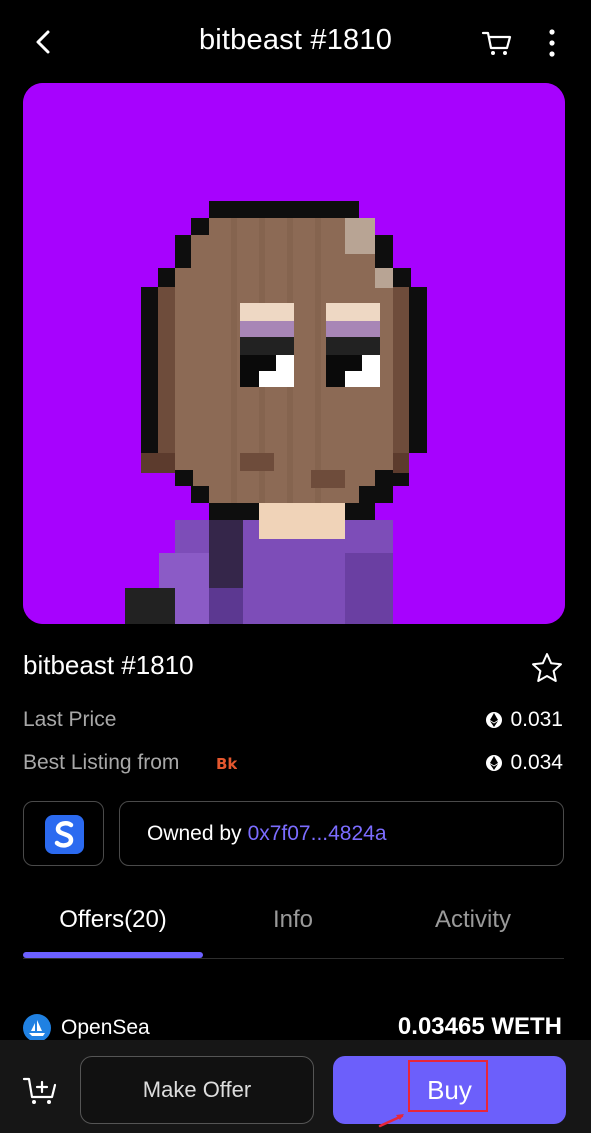 The image size is (591, 1133). I want to click on offer-marketplace-name: OpenSea, so click(105, 1027).